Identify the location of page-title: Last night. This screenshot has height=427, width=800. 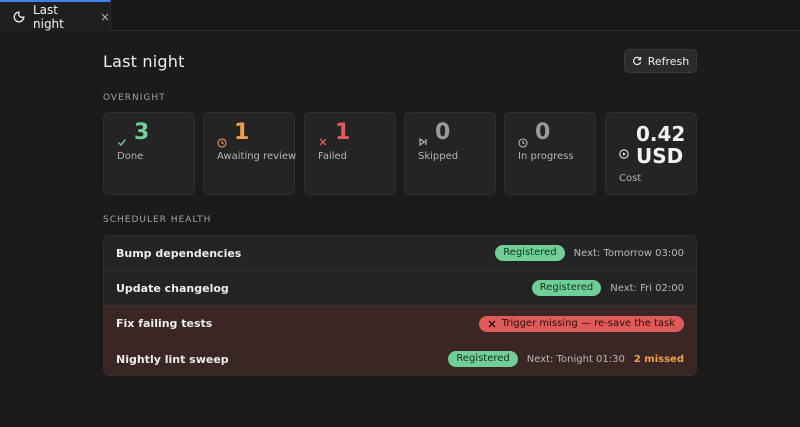
(144, 61).